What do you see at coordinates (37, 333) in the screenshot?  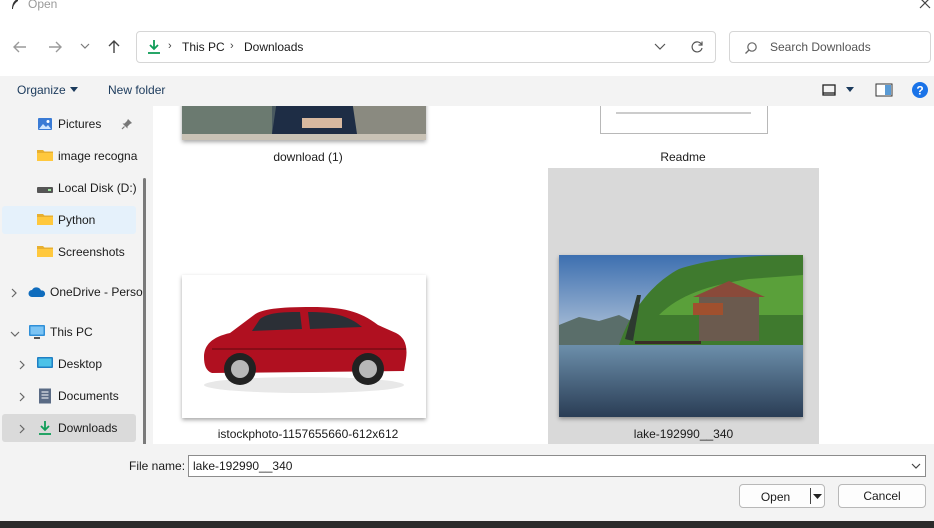 I see `pc-icon` at bounding box center [37, 333].